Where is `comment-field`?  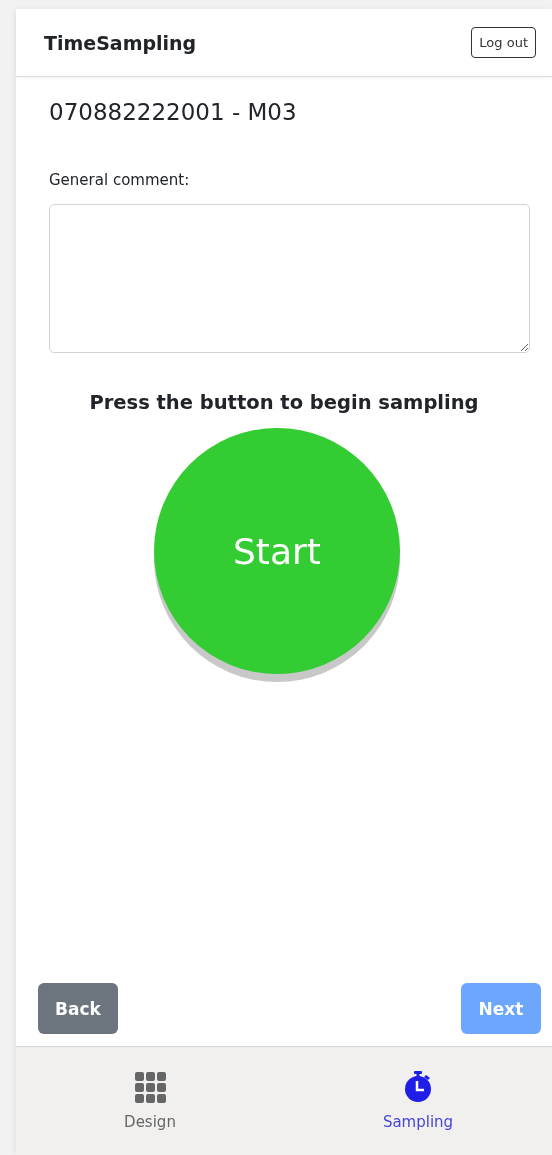
comment-field is located at coordinates (289, 278).